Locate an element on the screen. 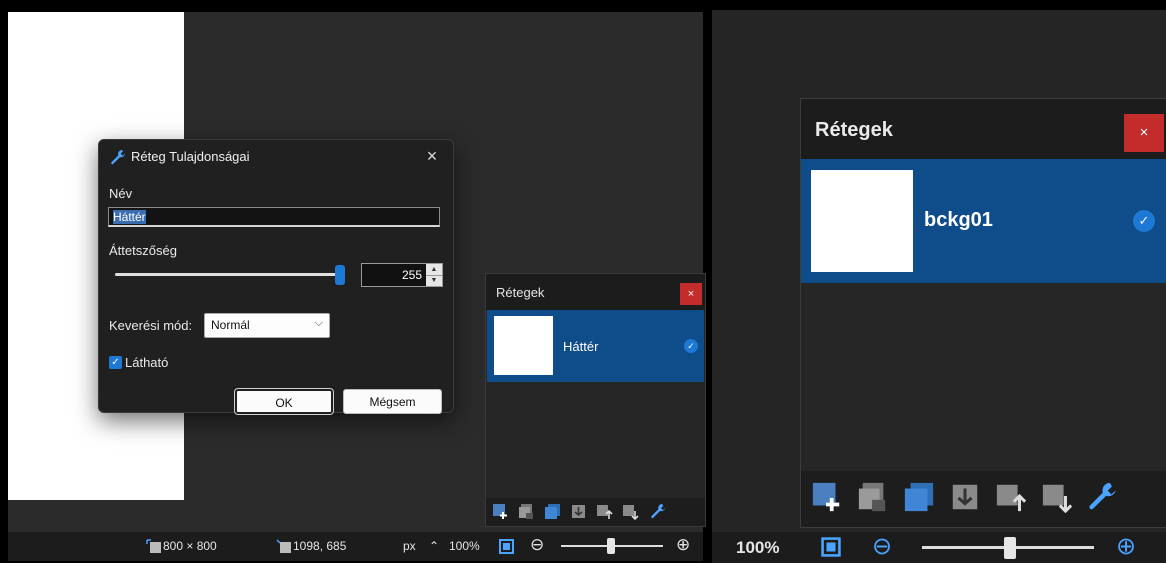  layer-name: Háttér is located at coordinates (581, 346).